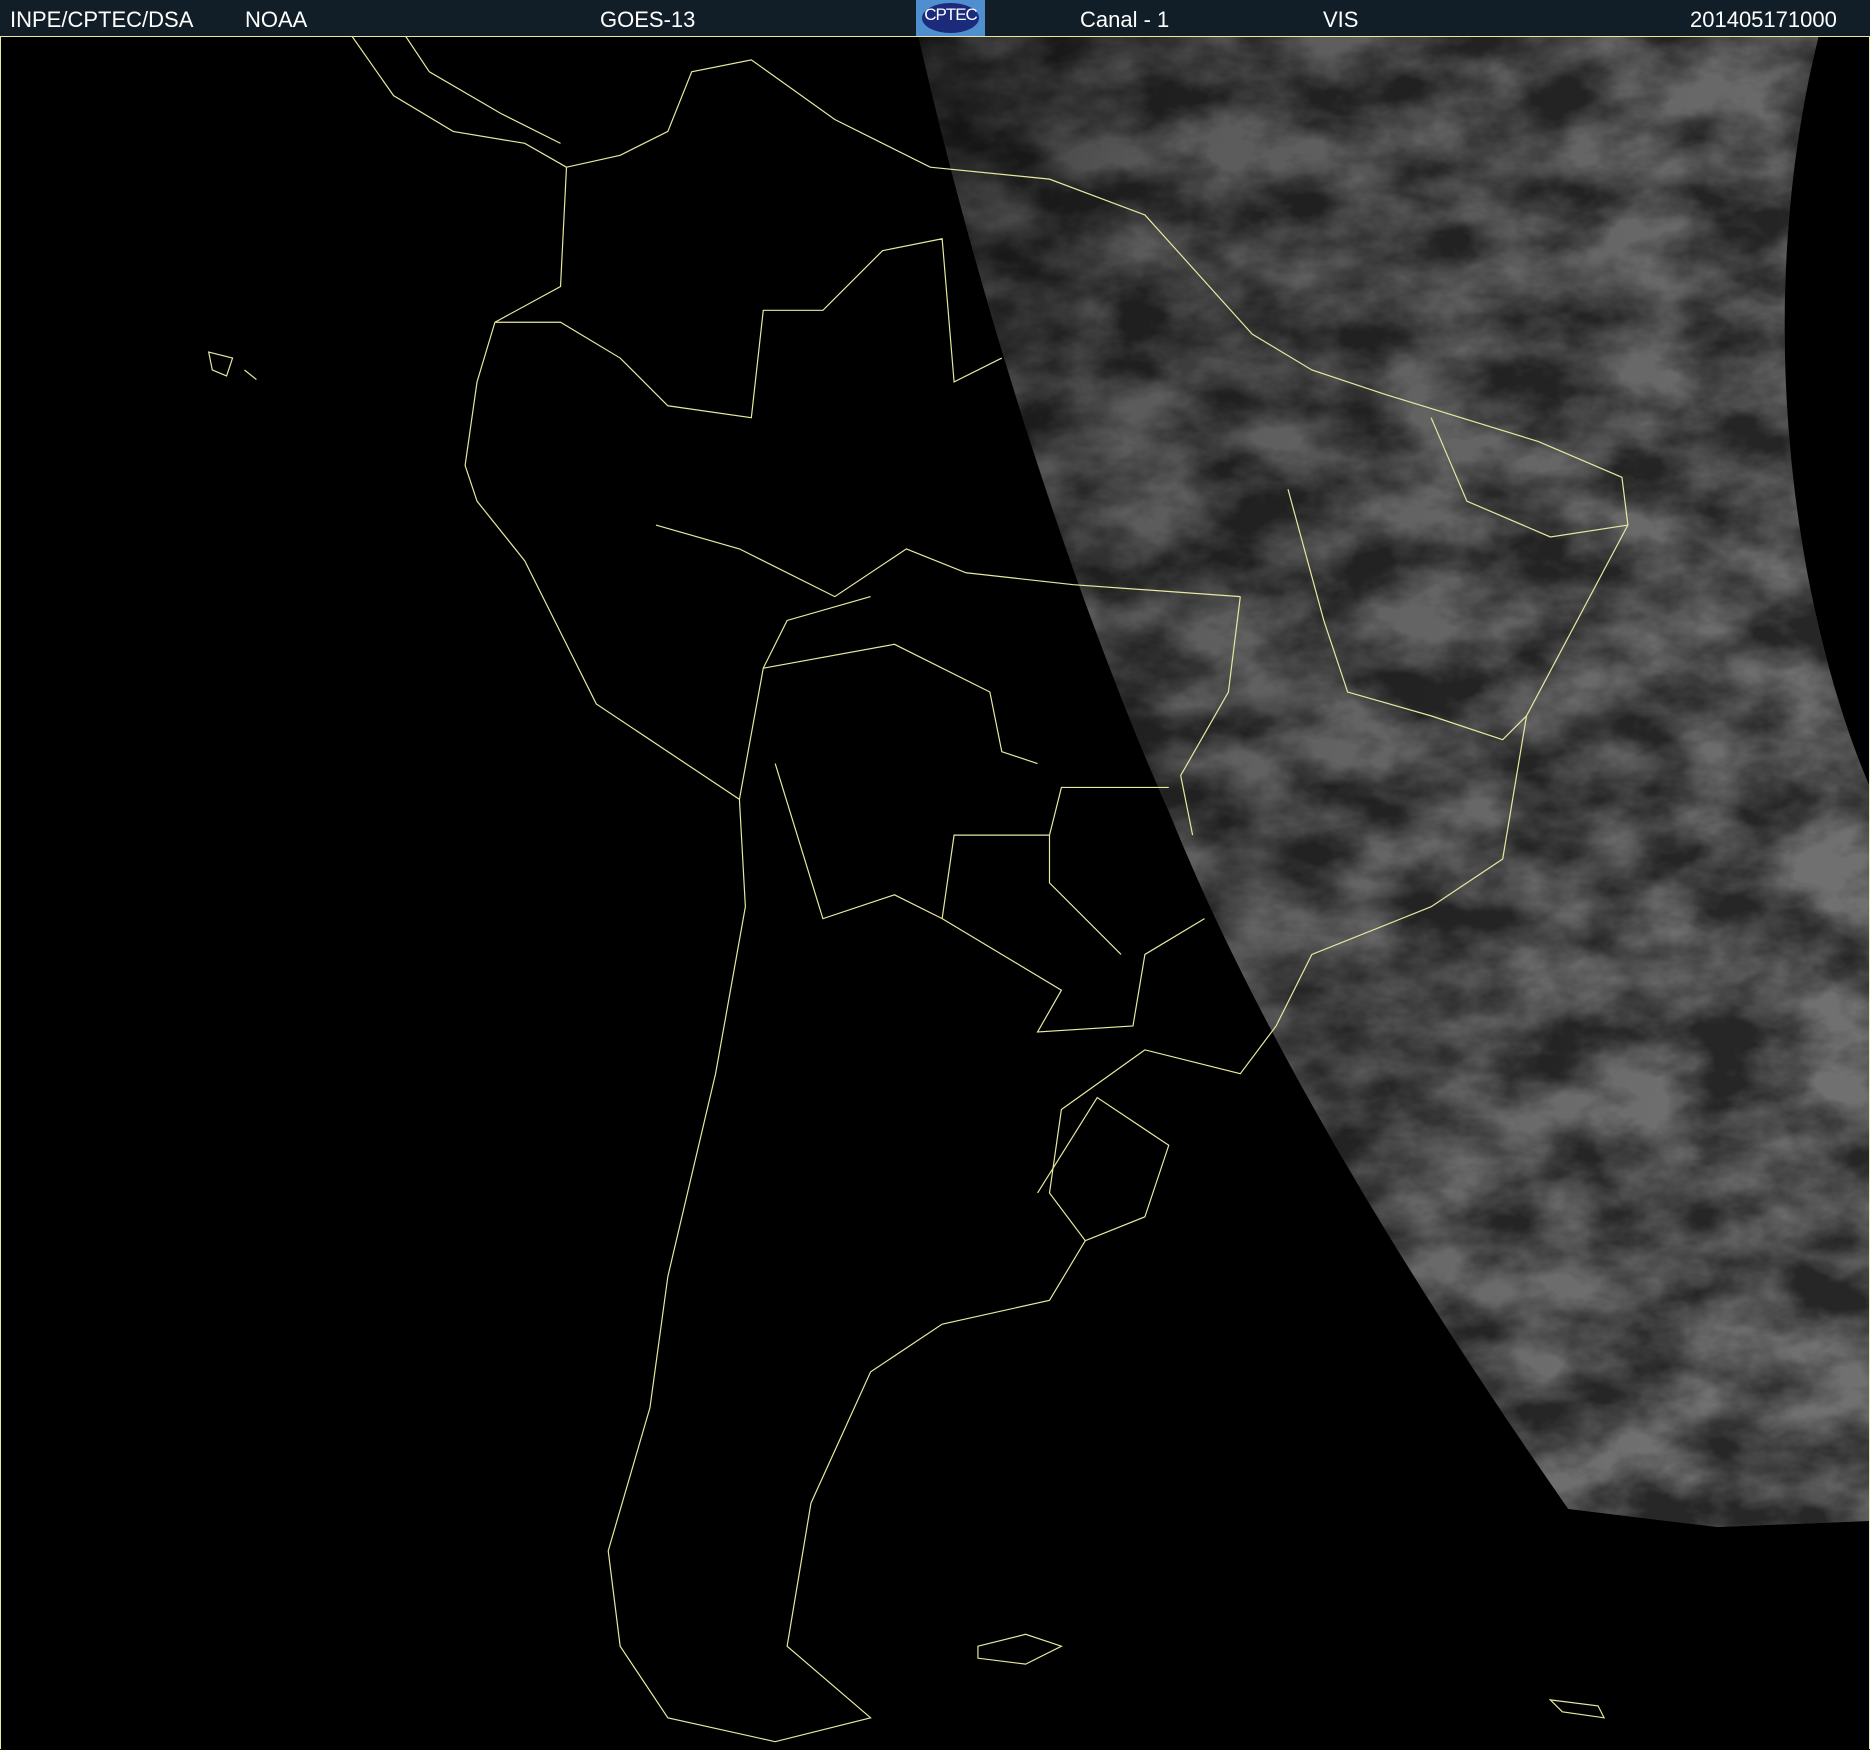  What do you see at coordinates (1763, 19) in the screenshot?
I see `timestamp-label: 201405171000` at bounding box center [1763, 19].